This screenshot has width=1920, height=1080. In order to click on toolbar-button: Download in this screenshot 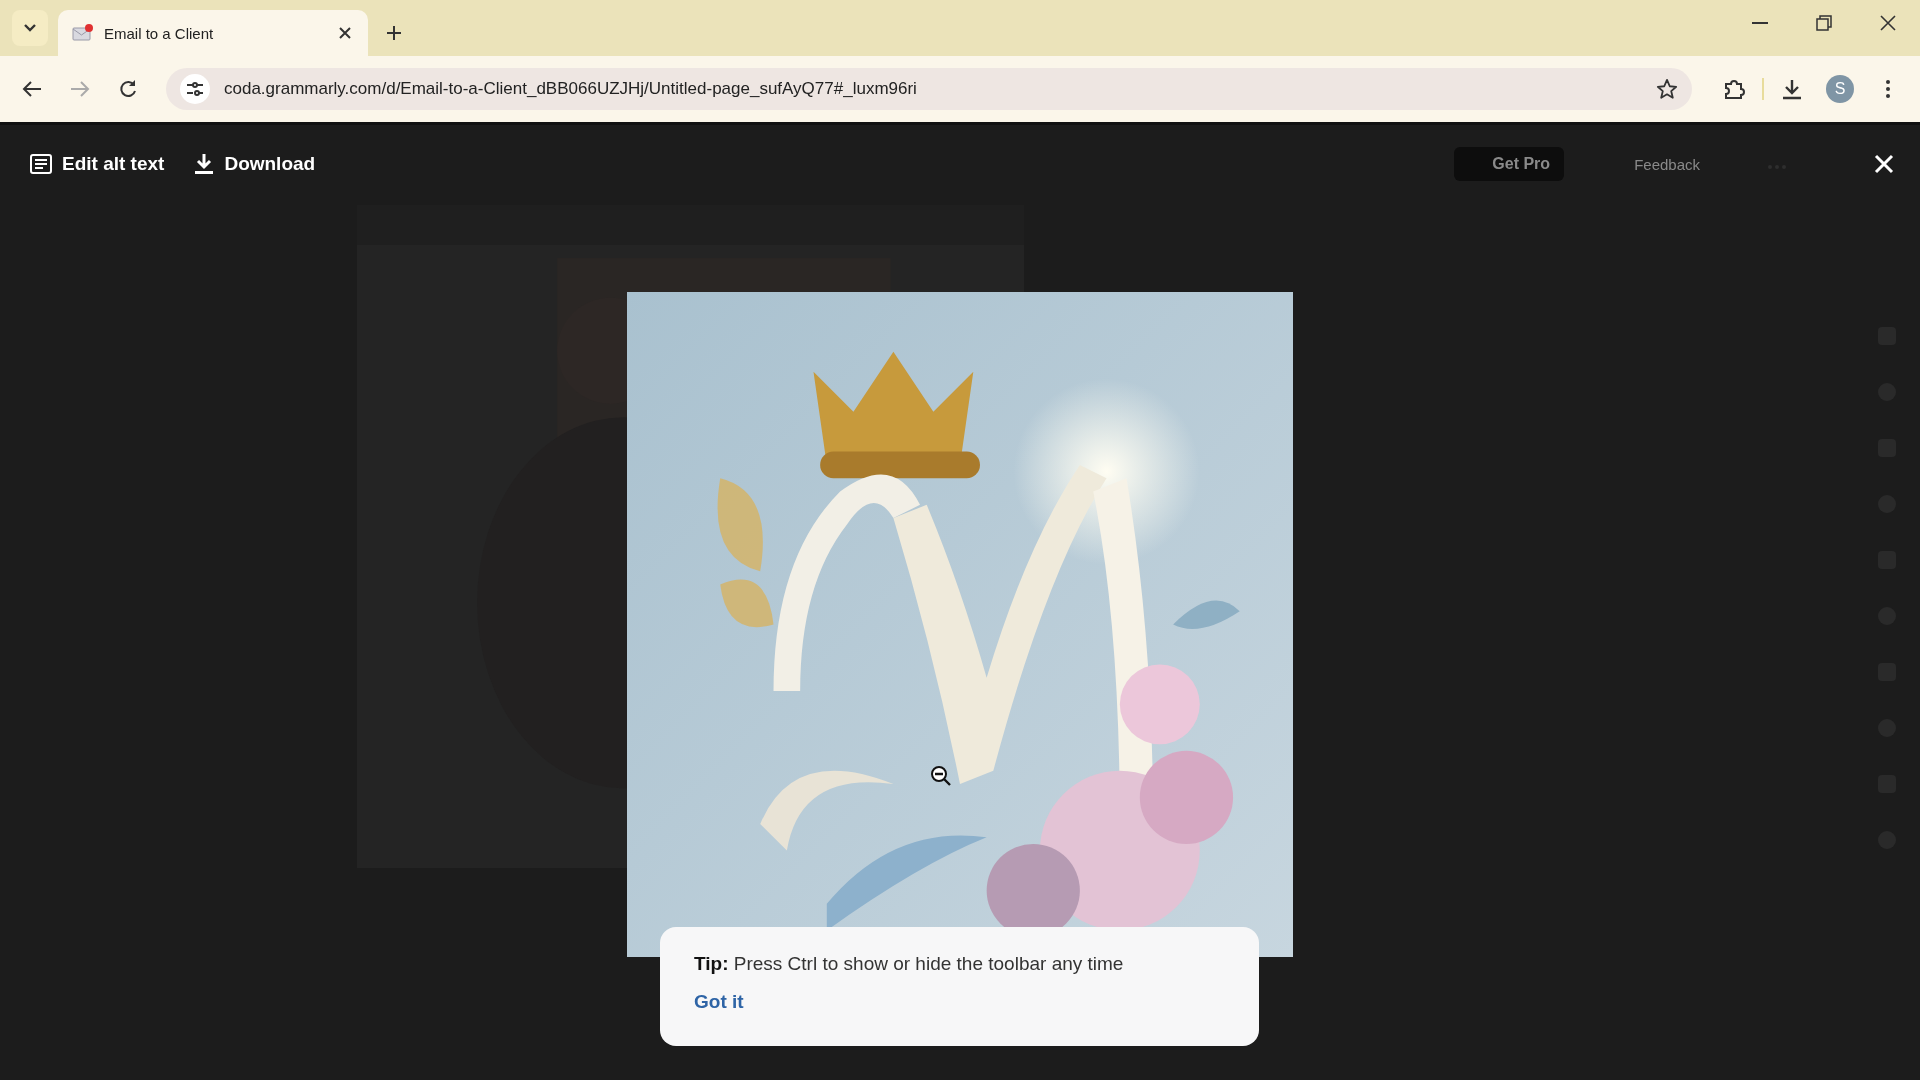, I will do `click(255, 164)`.